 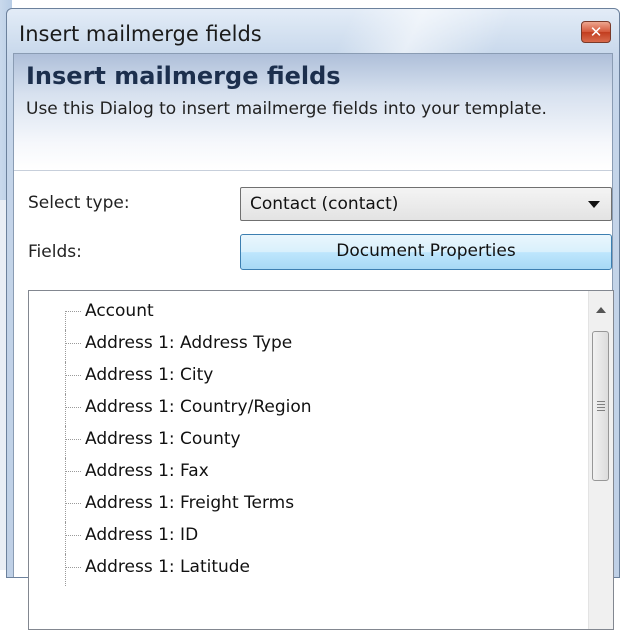 I want to click on tree-item: Address 1: ID, so click(x=170, y=538).